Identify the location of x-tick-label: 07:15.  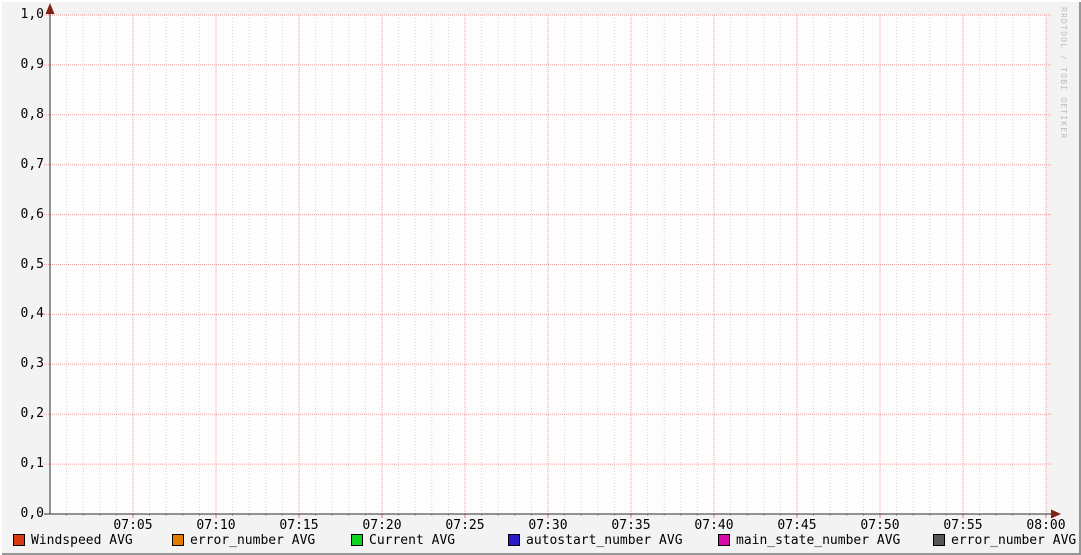
(299, 525).